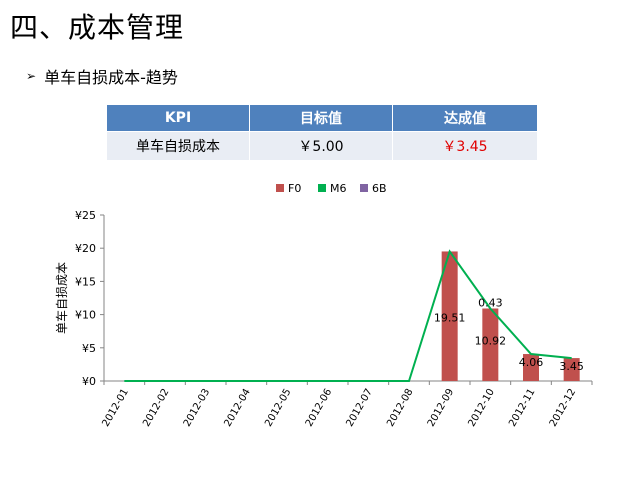 The height and width of the screenshot is (480, 640). Describe the element at coordinates (89, 381) in the screenshot. I see `y-tick-label: ¥0` at that location.